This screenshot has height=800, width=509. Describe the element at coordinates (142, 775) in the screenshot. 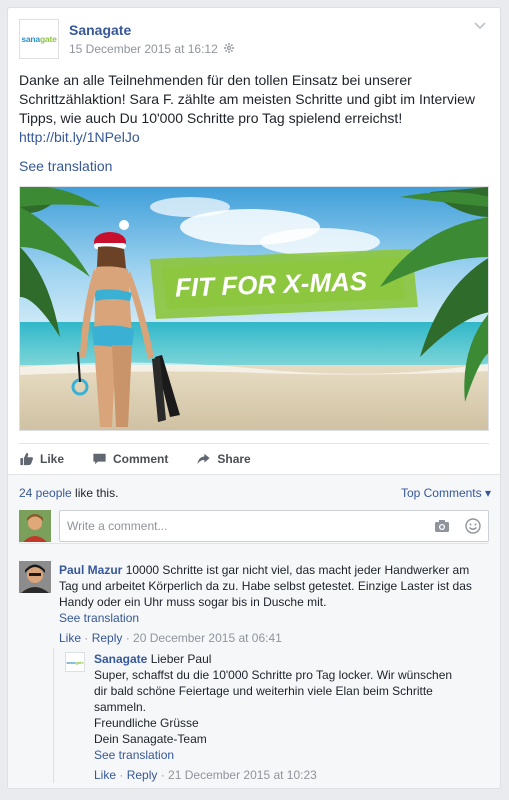

I see `reply-reply-link: Reply` at that location.